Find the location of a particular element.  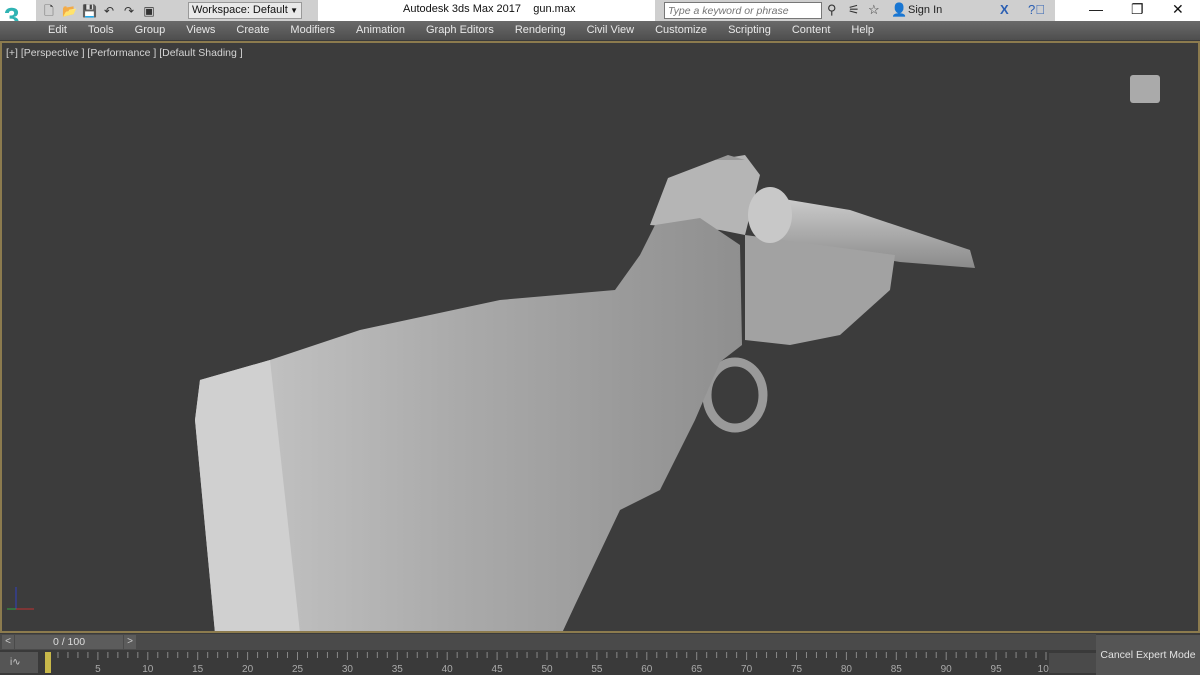

cancel-expert-mode-button: Cancel Expert Mode is located at coordinates (1148, 655).